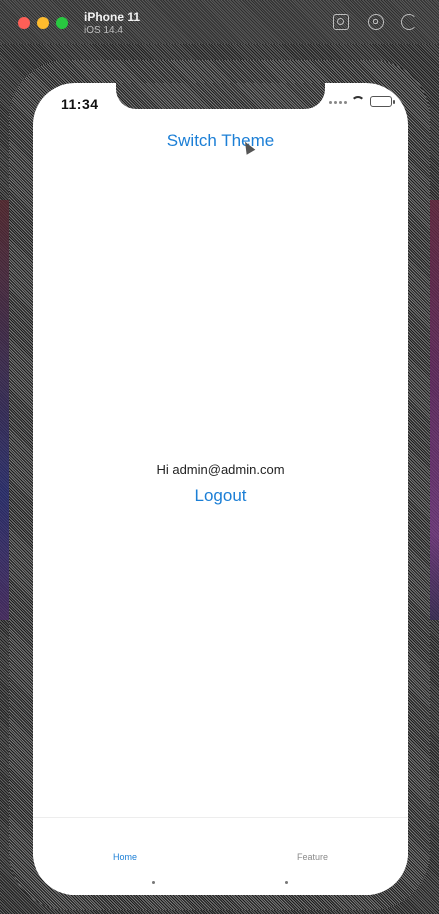  What do you see at coordinates (286, 882) in the screenshot?
I see `home-indicator-right` at bounding box center [286, 882].